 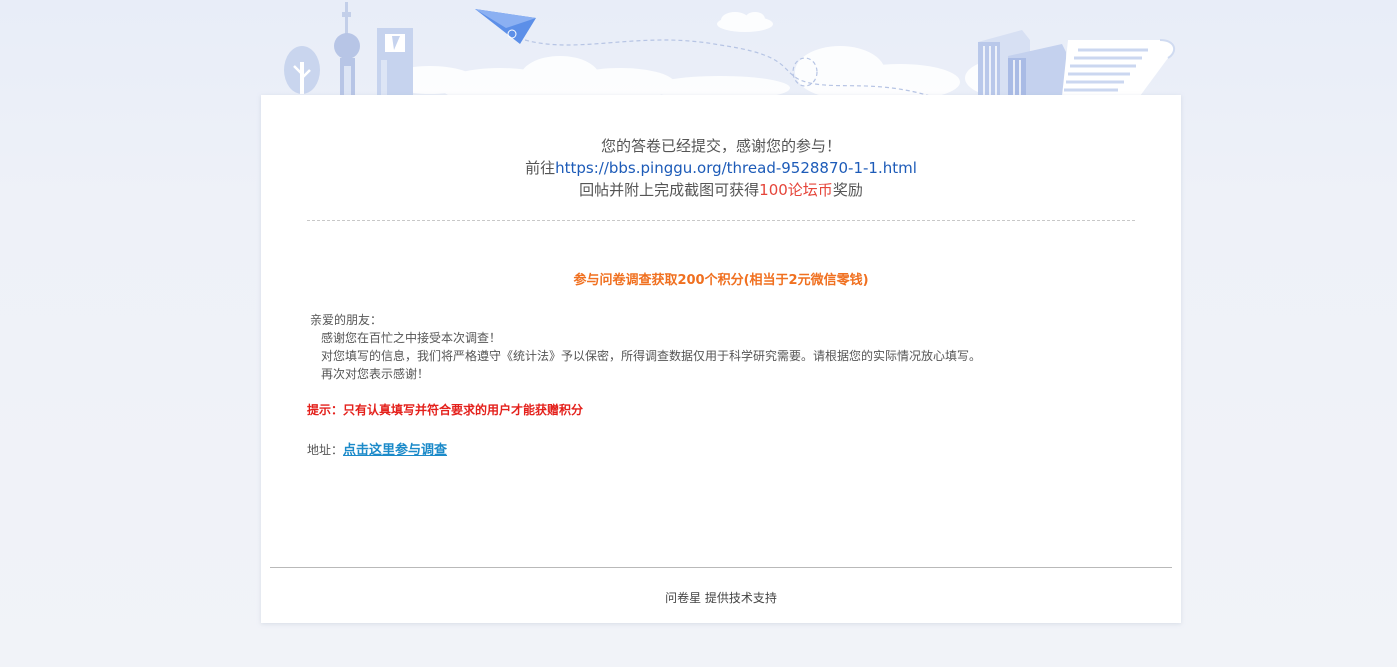 What do you see at coordinates (721, 220) in the screenshot?
I see `dashed-divider` at bounding box center [721, 220].